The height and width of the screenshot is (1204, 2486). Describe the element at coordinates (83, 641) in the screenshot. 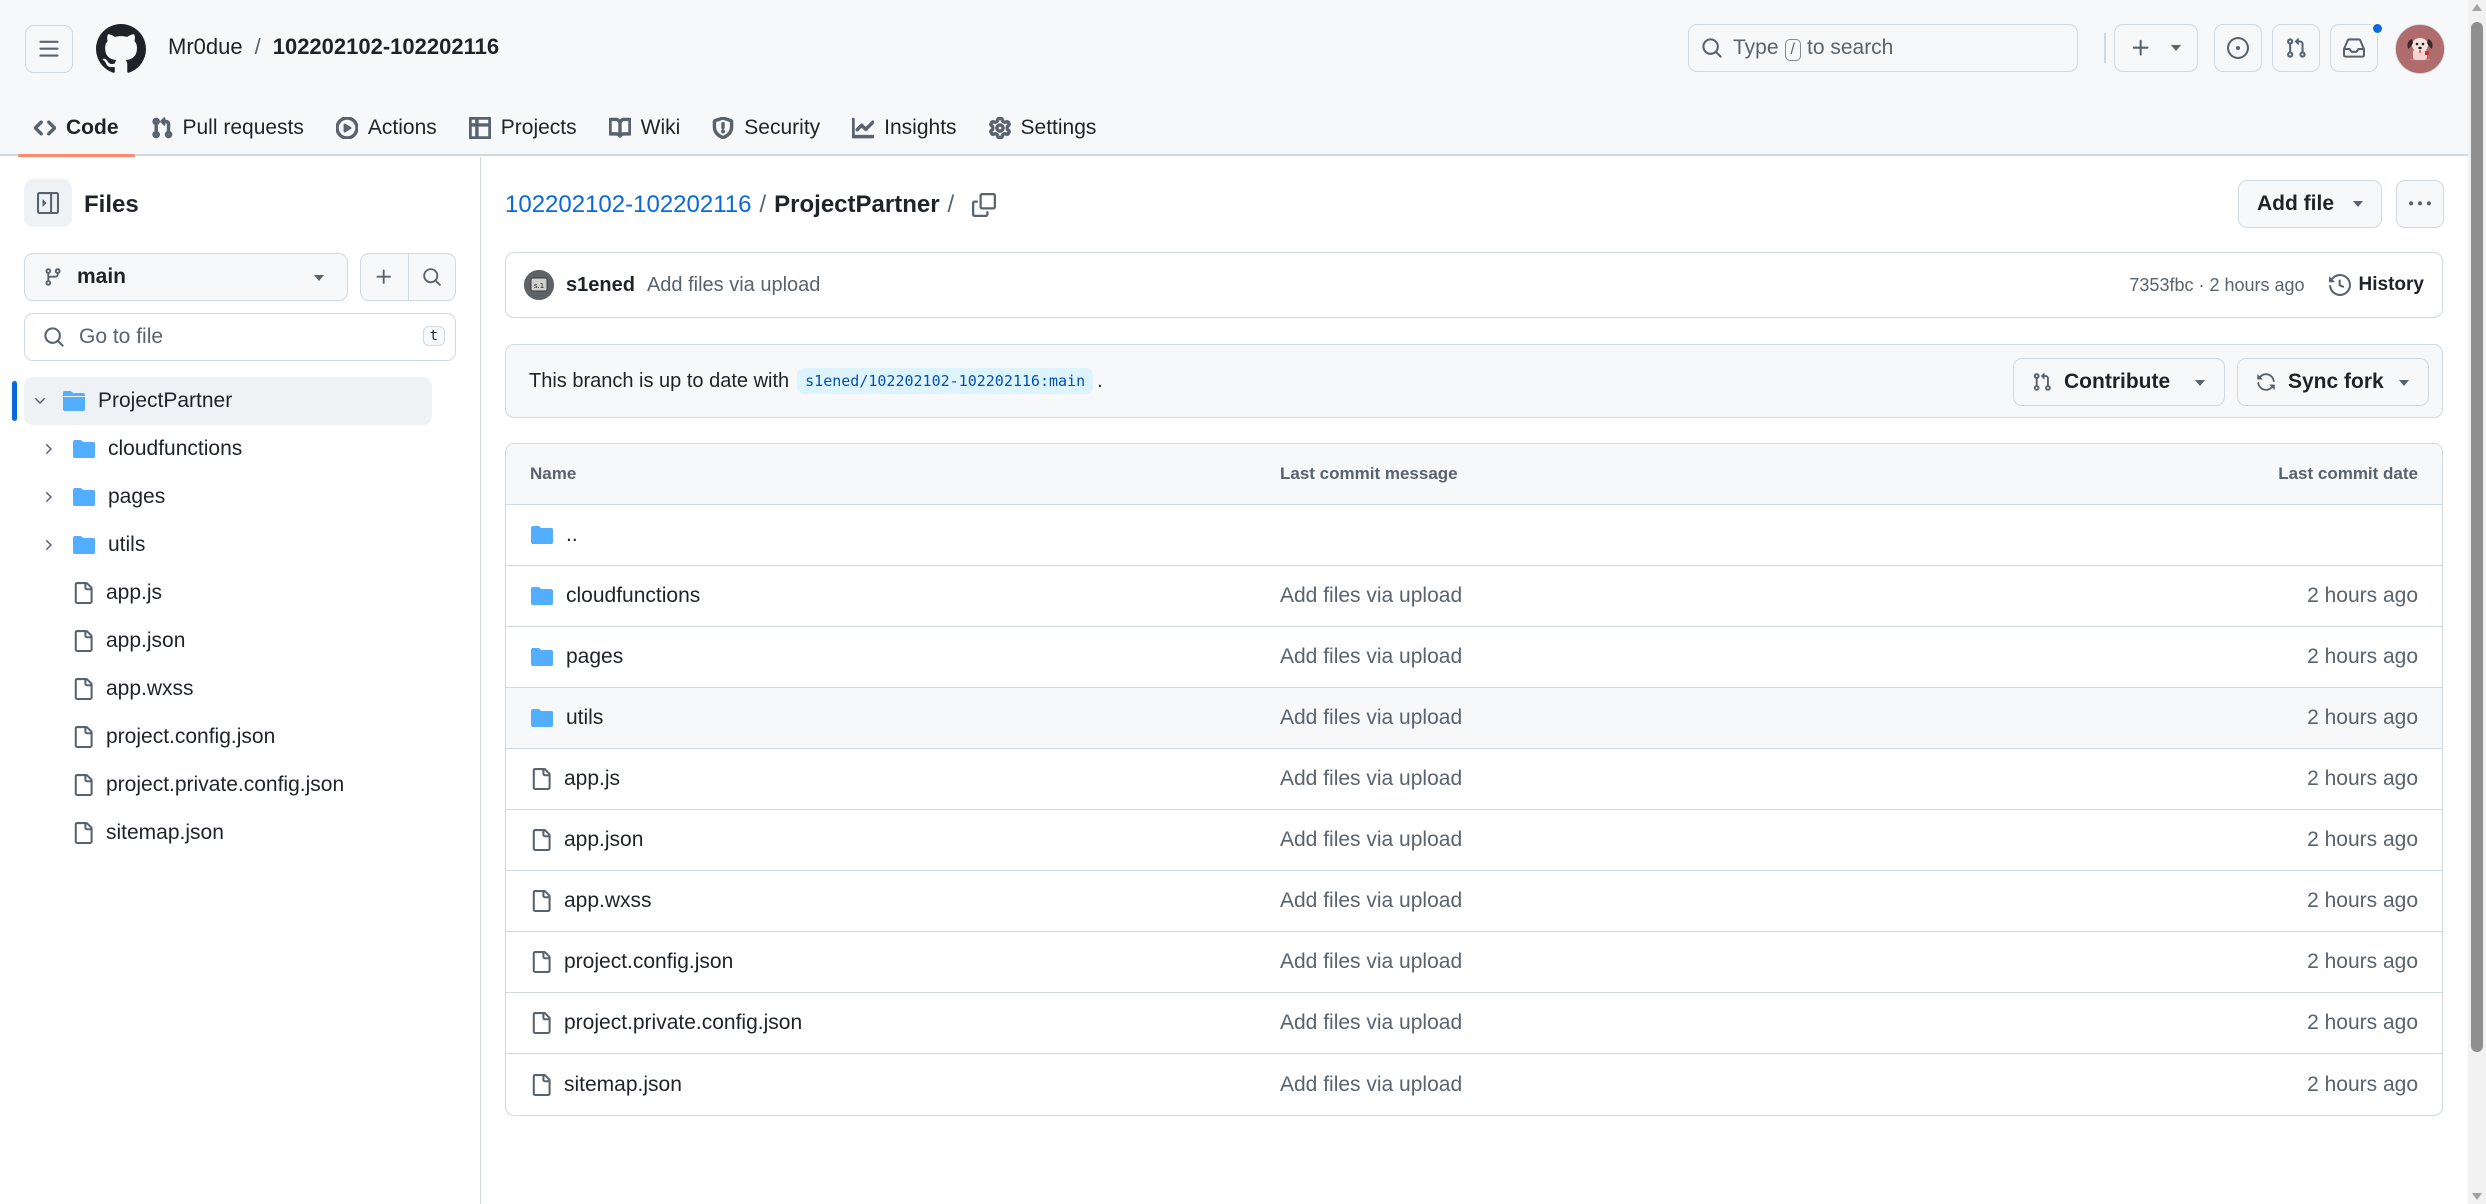

I see `file-icon` at that location.